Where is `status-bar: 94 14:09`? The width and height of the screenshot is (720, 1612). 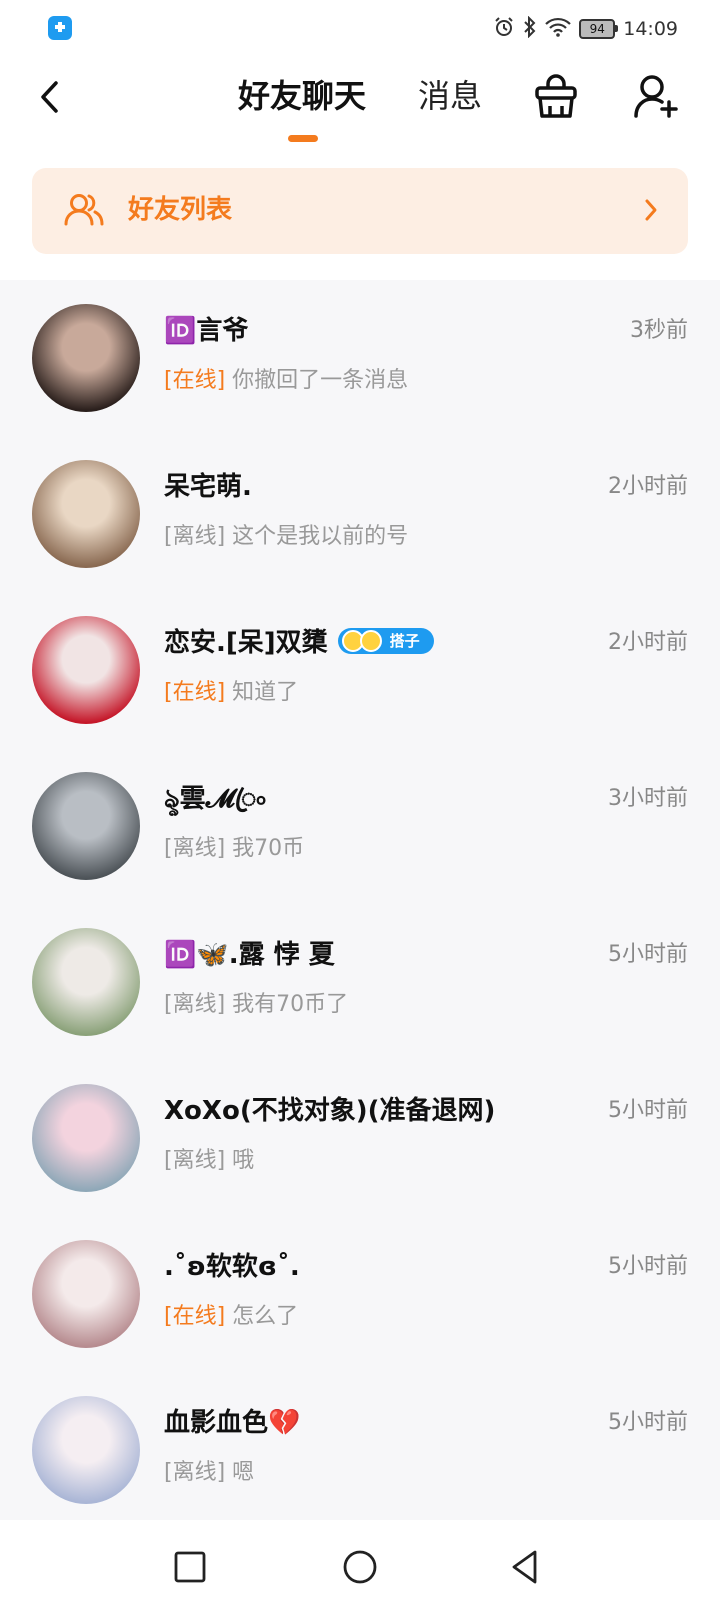
status-bar: 94 14:09 is located at coordinates (360, 30).